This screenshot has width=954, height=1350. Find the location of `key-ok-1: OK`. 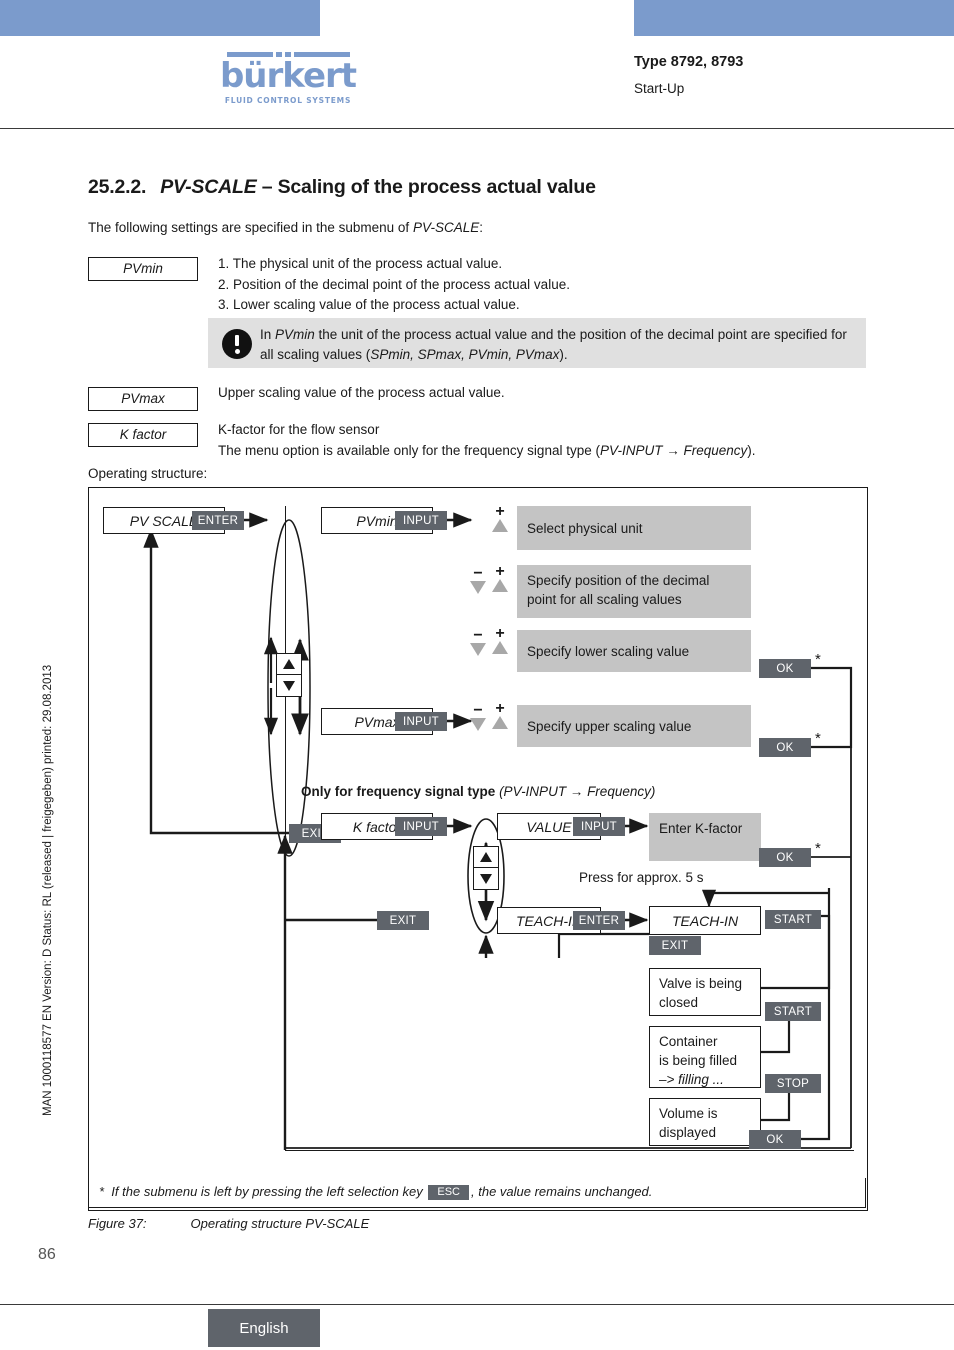

key-ok-1: OK is located at coordinates (785, 668).